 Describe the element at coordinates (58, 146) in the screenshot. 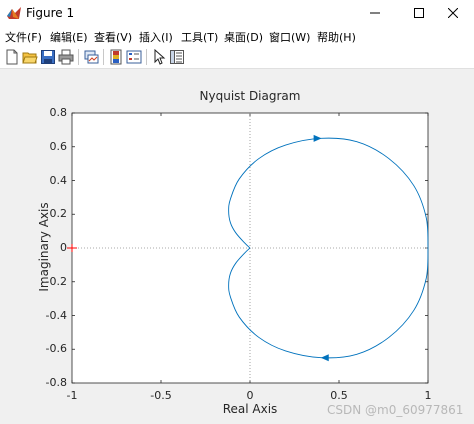

I see `y-tick-label: 0.6` at that location.